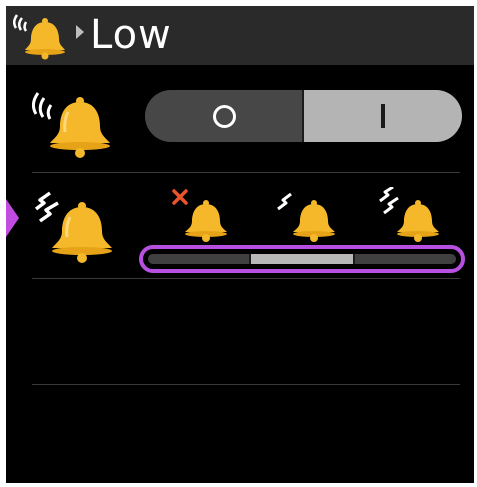 This screenshot has width=477, height=487. I want to click on toggle-off-option, so click(224, 116).